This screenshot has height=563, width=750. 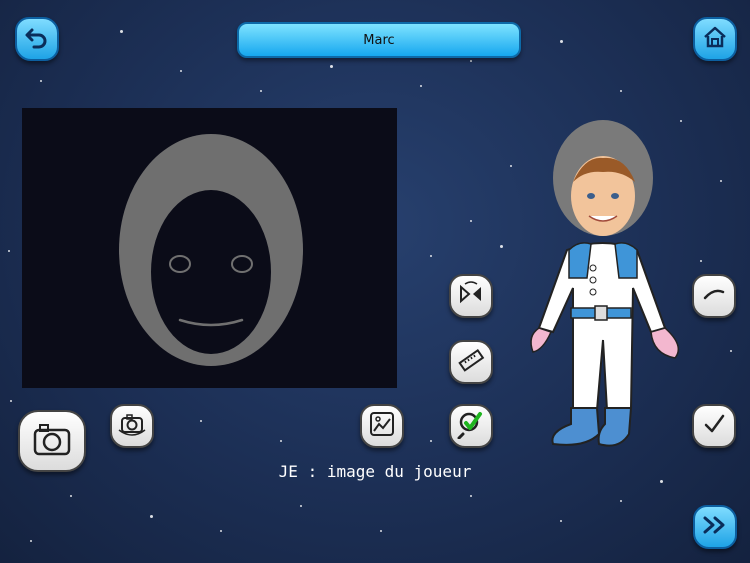 I want to click on fast-forward-icon, so click(x=715, y=527).